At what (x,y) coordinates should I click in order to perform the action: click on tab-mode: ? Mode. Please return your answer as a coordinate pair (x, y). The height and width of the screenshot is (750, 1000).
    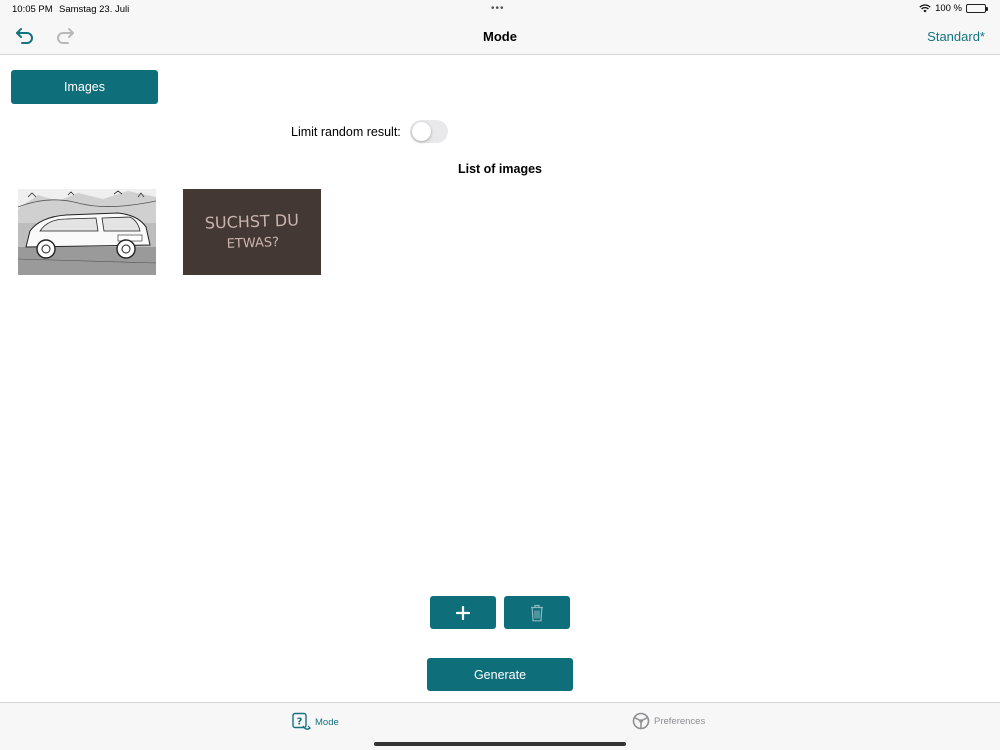
    Looking at the image, I should click on (315, 722).